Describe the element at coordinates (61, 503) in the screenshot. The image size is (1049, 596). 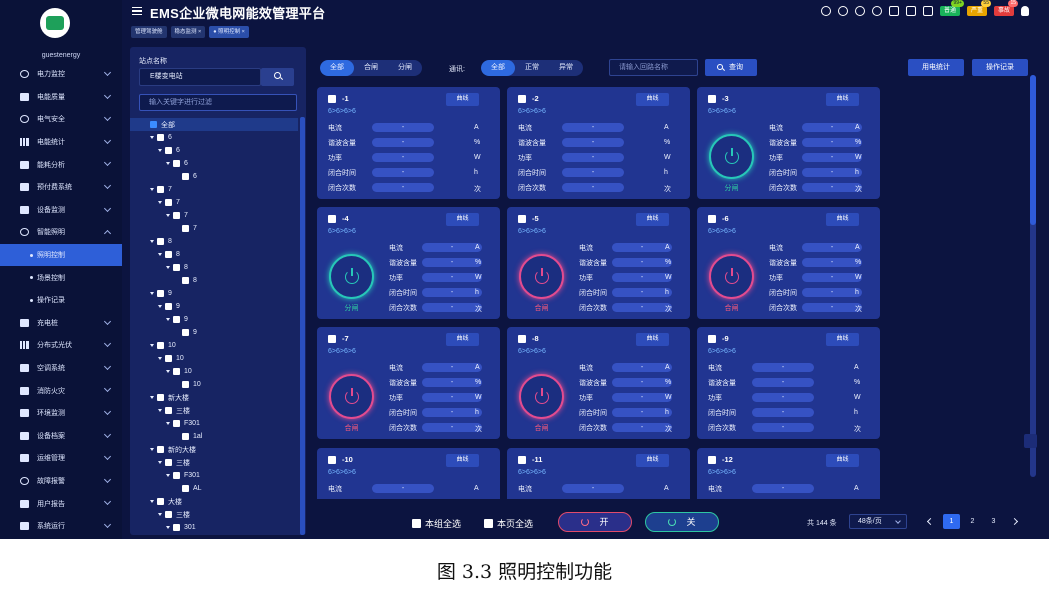
I see `sidebar-item-user-report: 用户报告` at that location.